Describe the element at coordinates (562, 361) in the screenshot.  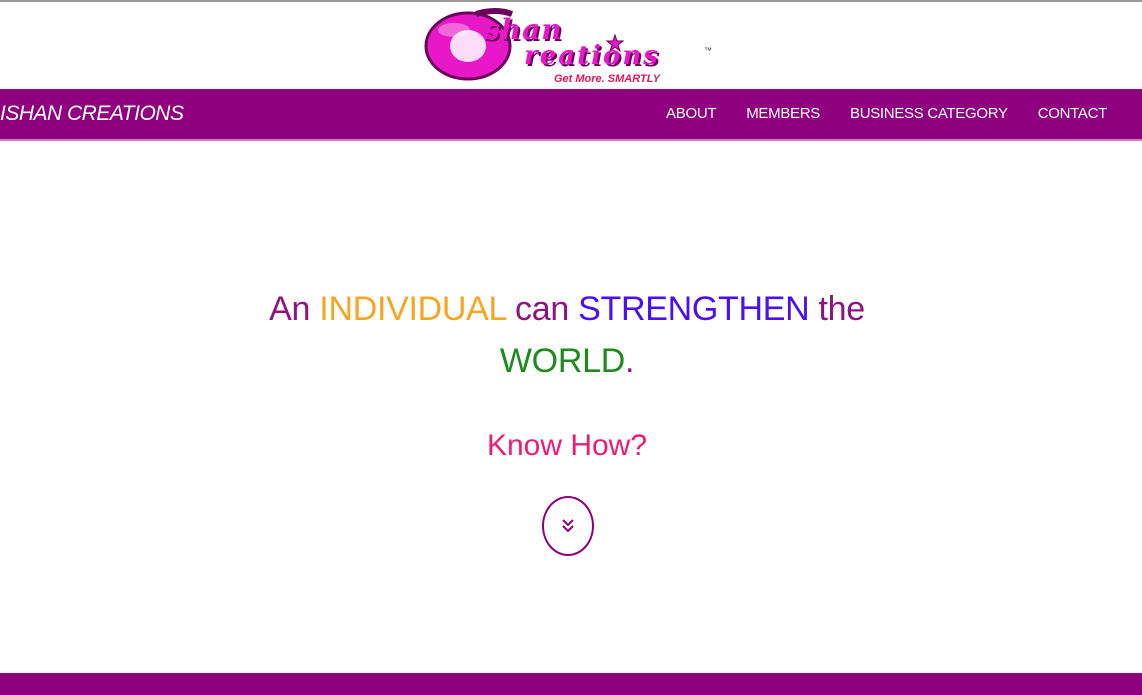
I see `headline-word-world: WORLD` at that location.